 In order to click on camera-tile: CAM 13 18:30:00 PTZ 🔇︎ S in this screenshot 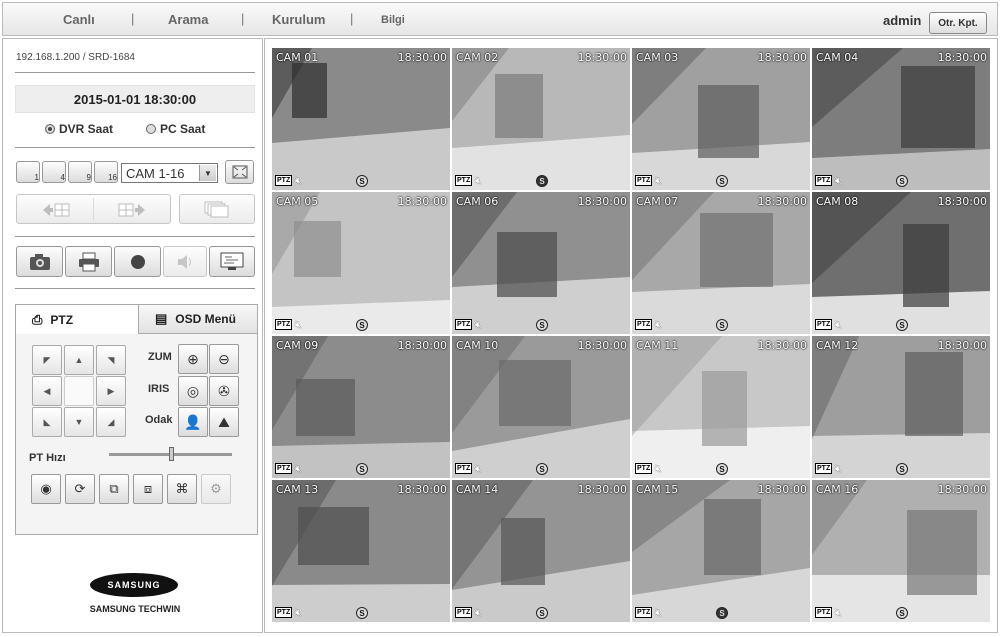, I will do `click(361, 551)`.